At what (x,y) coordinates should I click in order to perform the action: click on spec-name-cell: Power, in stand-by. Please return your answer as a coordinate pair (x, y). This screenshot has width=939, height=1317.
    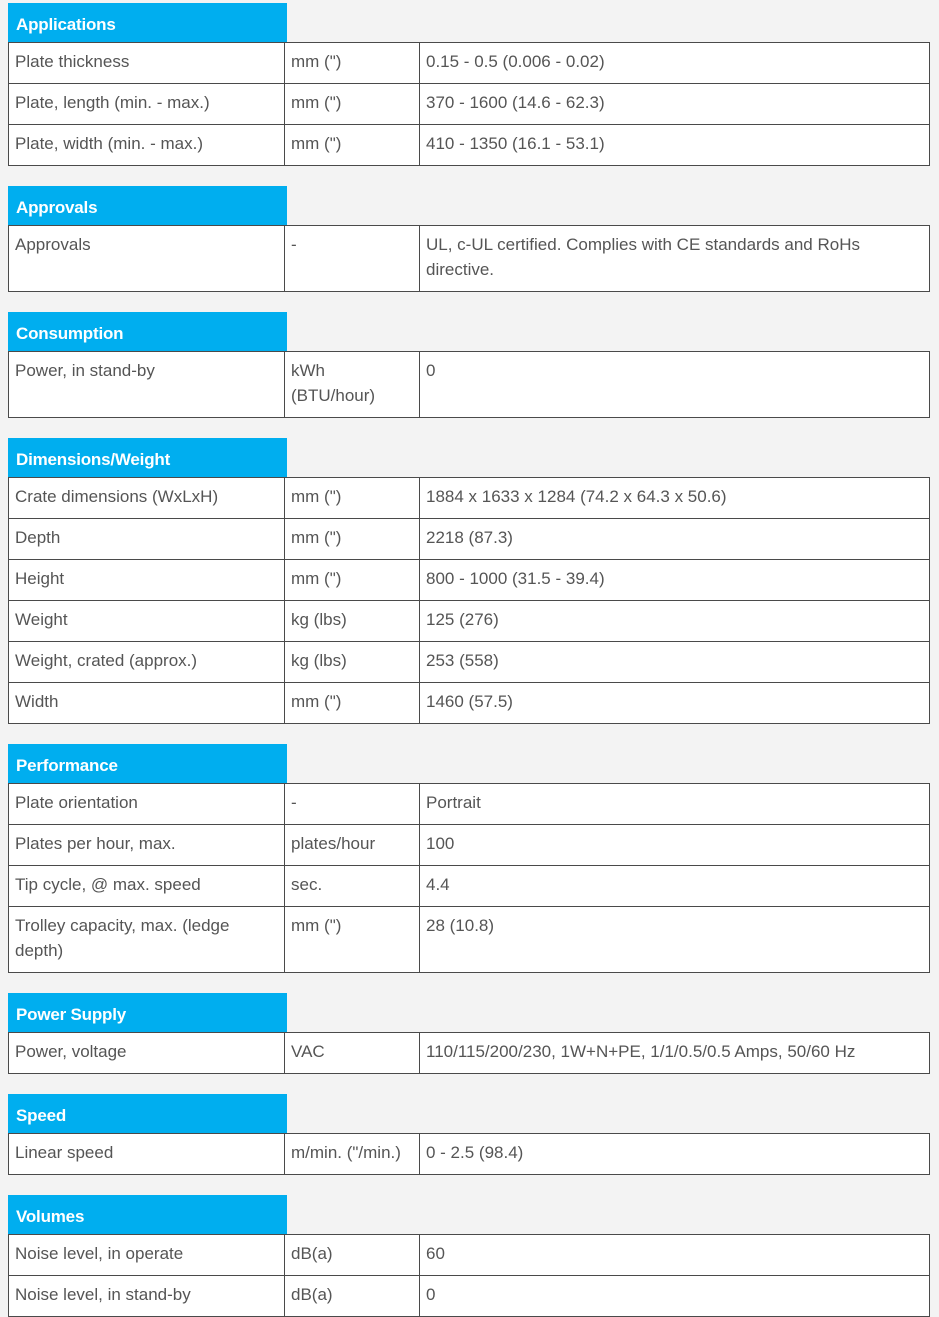
    Looking at the image, I should click on (146, 384).